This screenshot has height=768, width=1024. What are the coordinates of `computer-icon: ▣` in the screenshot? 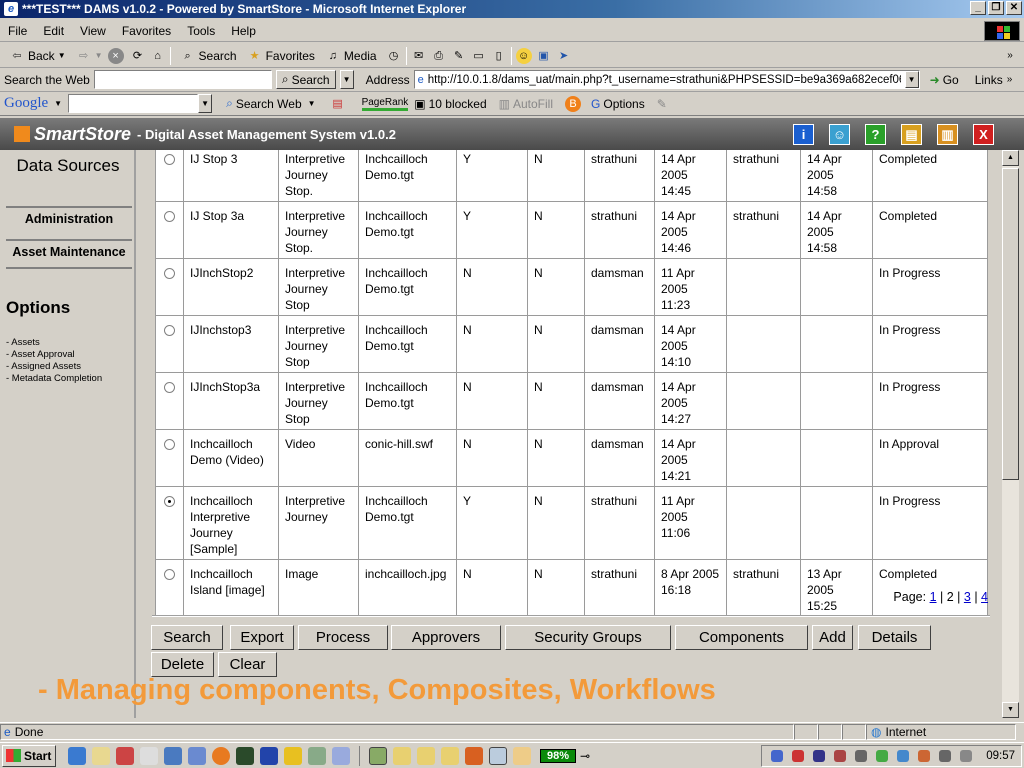 It's located at (544, 56).